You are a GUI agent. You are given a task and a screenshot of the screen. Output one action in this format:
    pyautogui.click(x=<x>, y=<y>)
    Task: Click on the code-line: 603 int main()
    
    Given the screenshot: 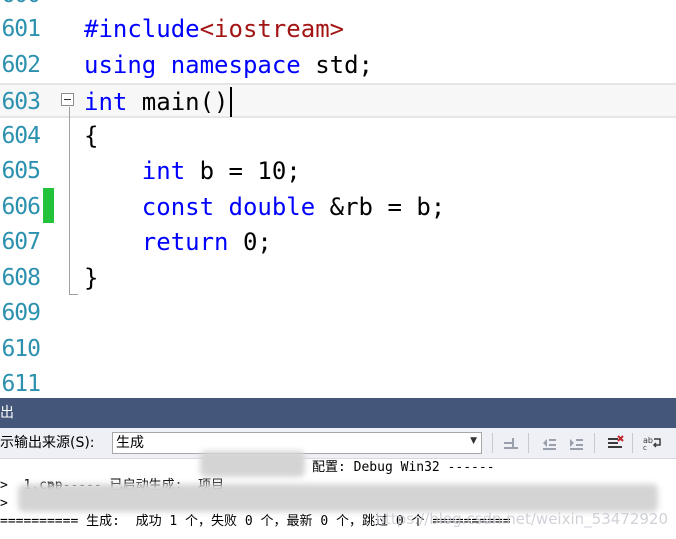 What is the action you would take?
    pyautogui.click(x=338, y=100)
    